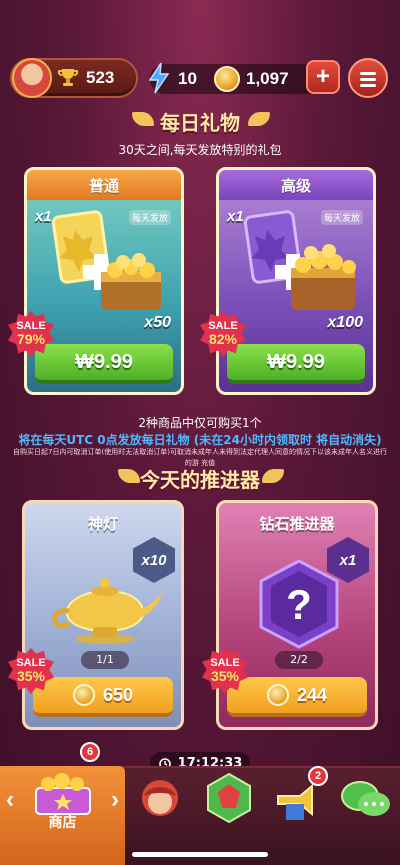  What do you see at coordinates (10, 800) in the screenshot?
I see `chevron-left-icon: ‹` at bounding box center [10, 800].